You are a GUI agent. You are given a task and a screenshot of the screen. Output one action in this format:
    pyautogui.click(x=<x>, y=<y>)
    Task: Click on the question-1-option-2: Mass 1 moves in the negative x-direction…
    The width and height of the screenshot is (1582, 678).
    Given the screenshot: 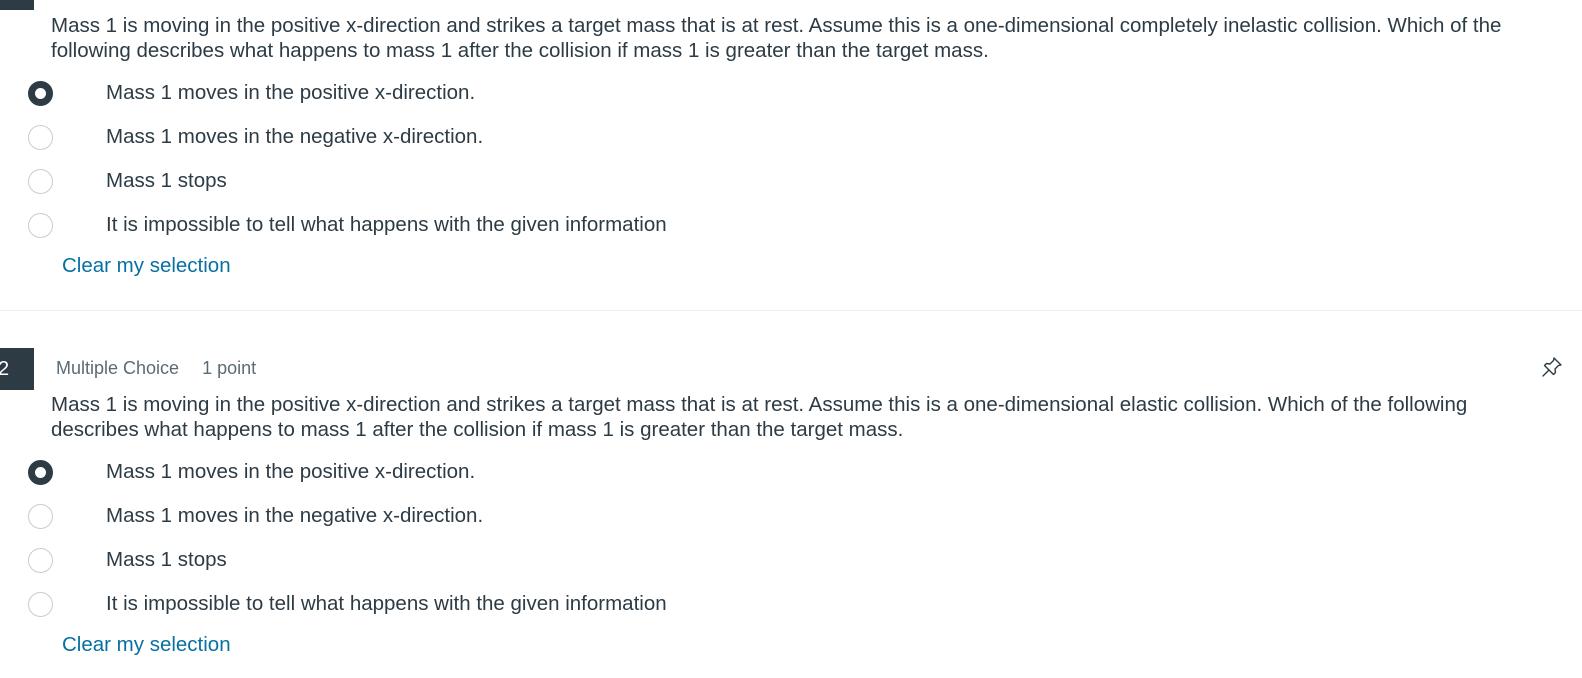 What is the action you would take?
    pyautogui.click(x=478, y=137)
    